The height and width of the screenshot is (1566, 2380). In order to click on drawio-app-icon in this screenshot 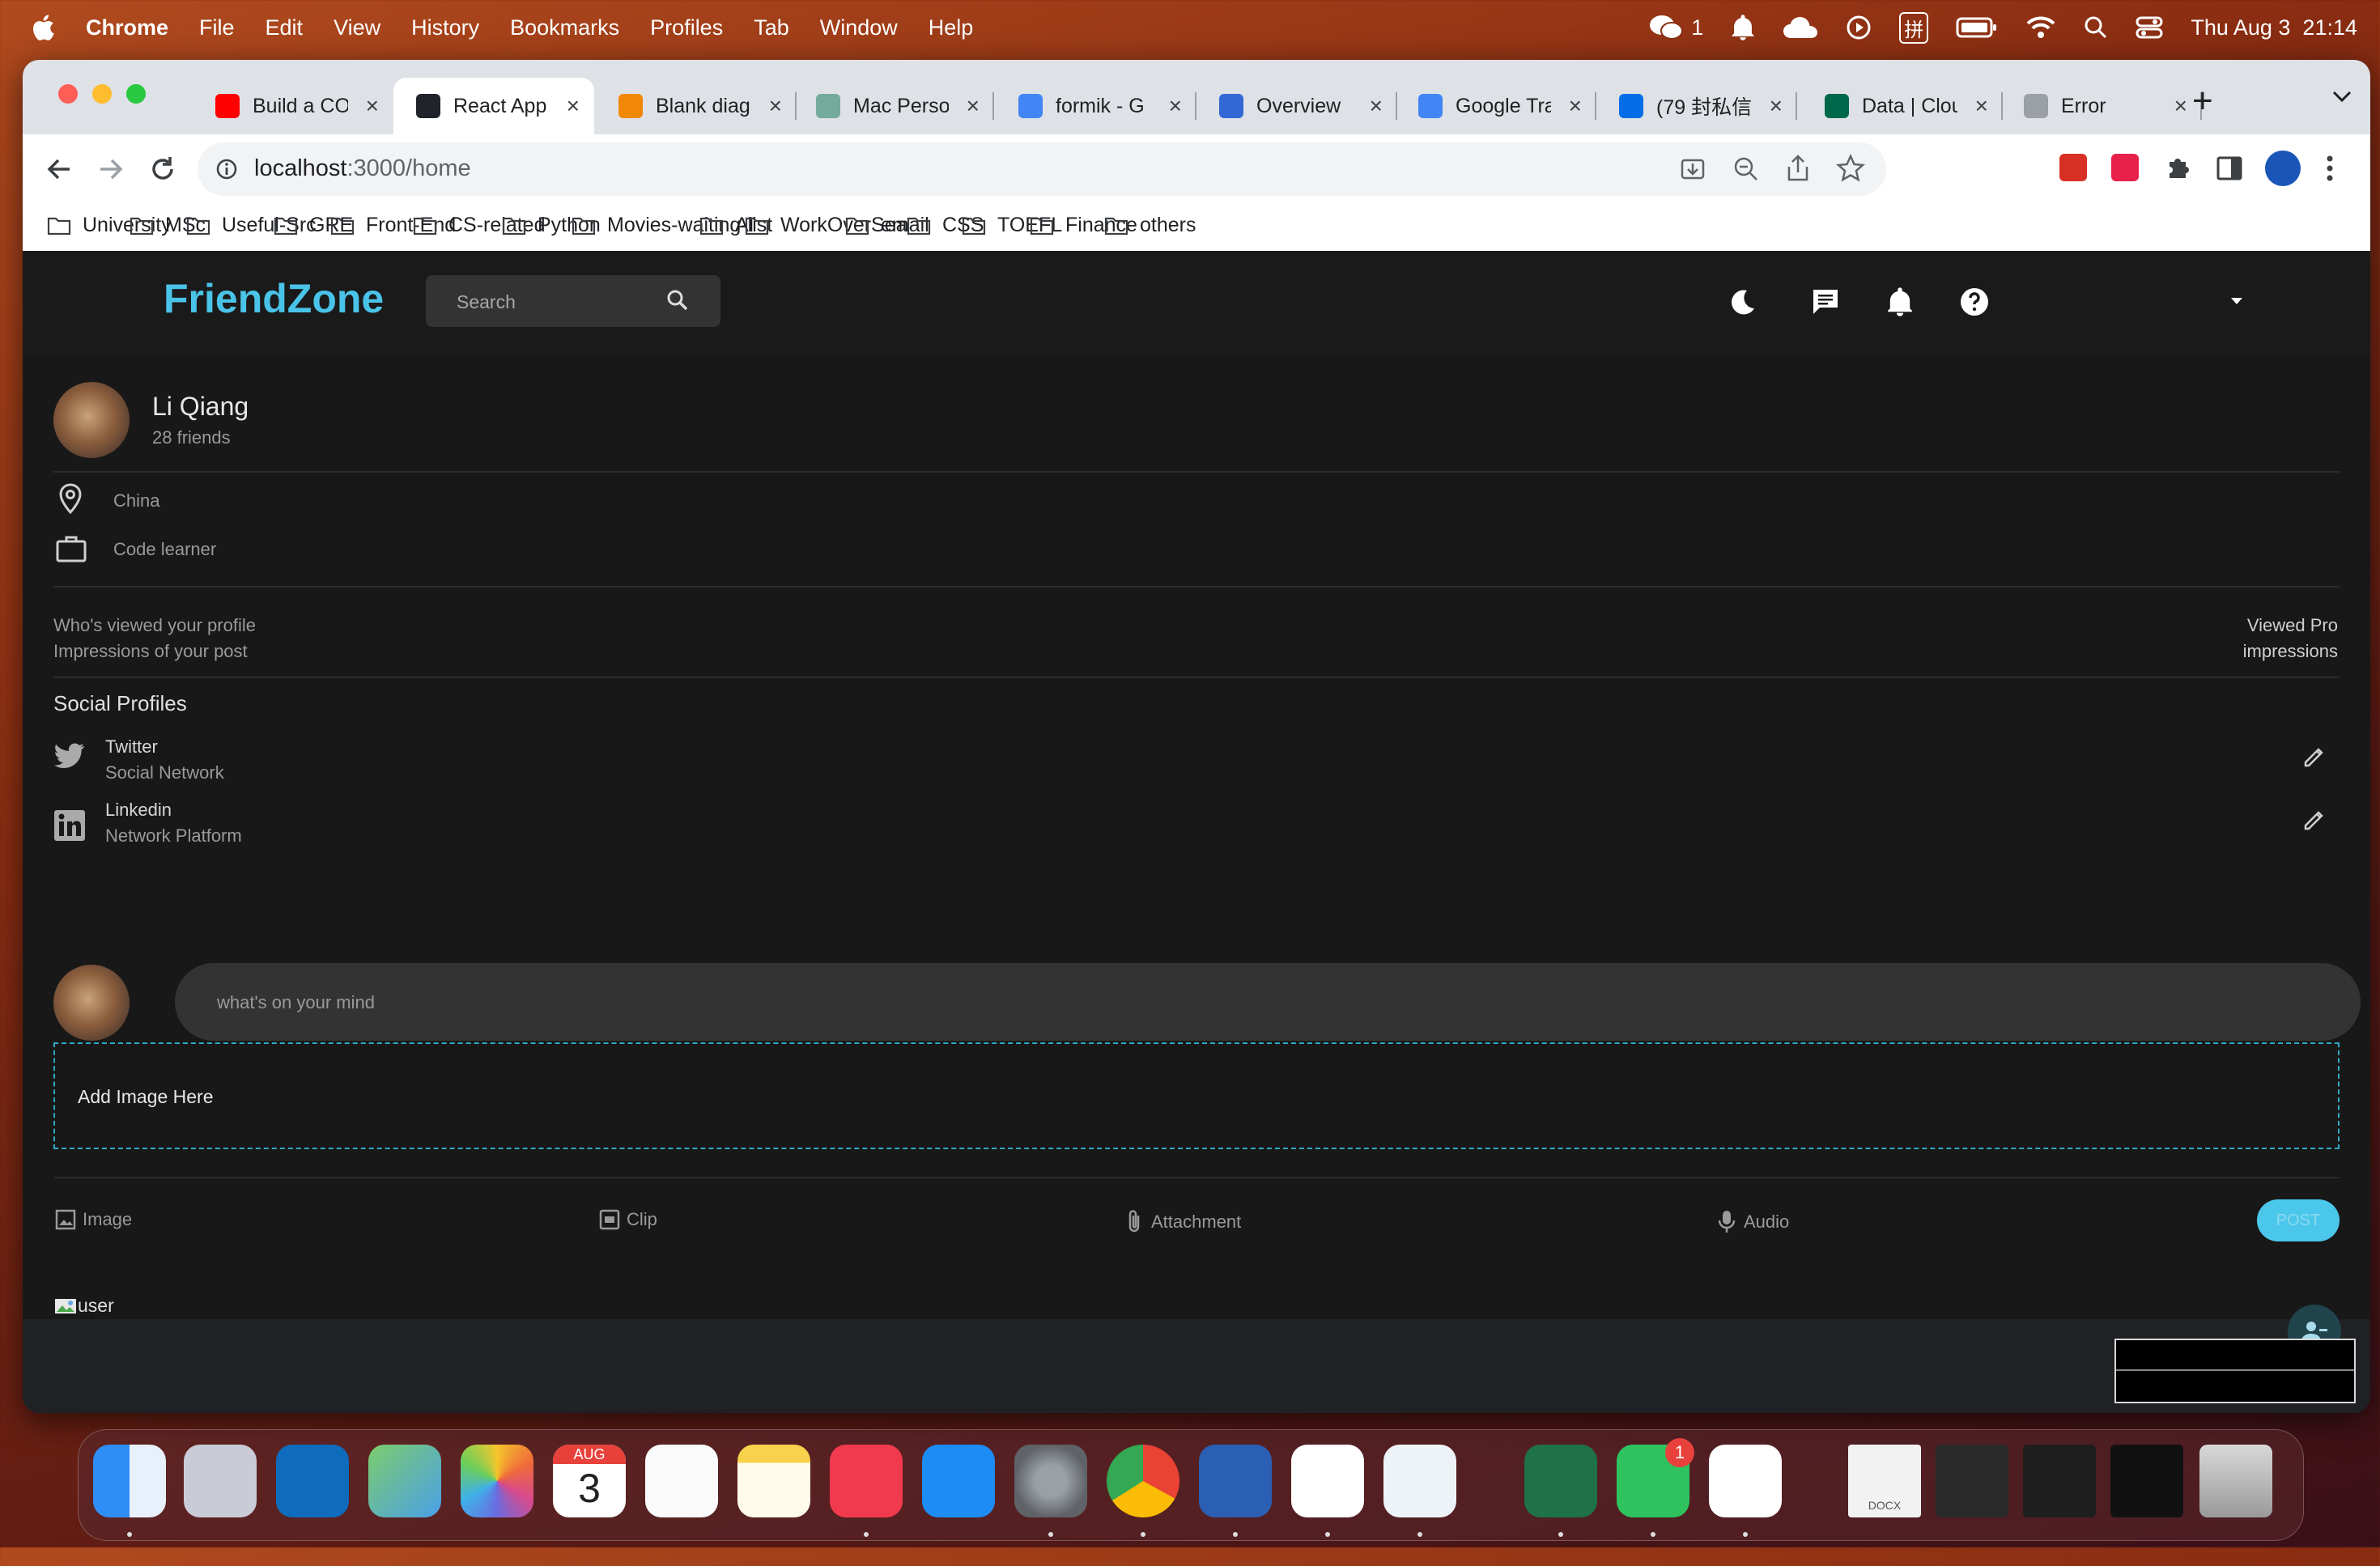, I will do `click(1419, 1481)`.